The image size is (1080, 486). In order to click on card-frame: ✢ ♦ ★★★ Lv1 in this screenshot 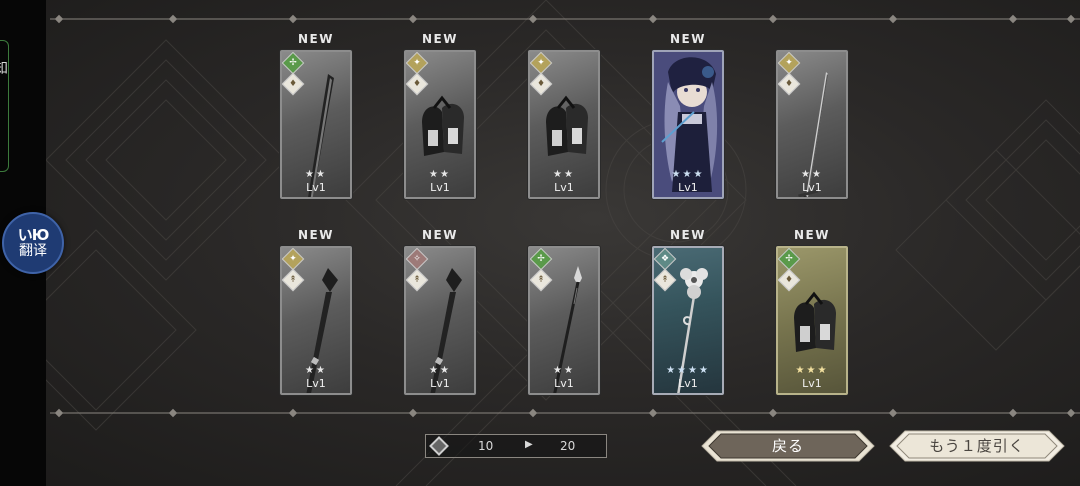, I will do `click(812, 320)`.